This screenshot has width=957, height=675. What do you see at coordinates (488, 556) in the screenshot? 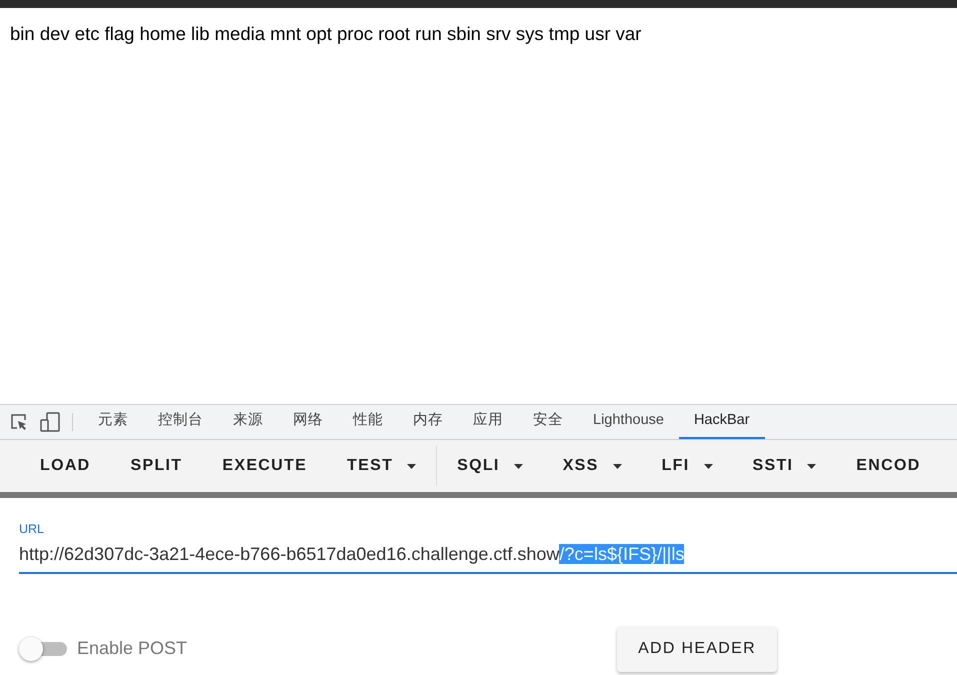
I see `url-field: http://62d307dc-3a21-4ece-b766-b6517da0ed16.challenge.ctf.show/?c=ls${IFS}/||ls` at bounding box center [488, 556].